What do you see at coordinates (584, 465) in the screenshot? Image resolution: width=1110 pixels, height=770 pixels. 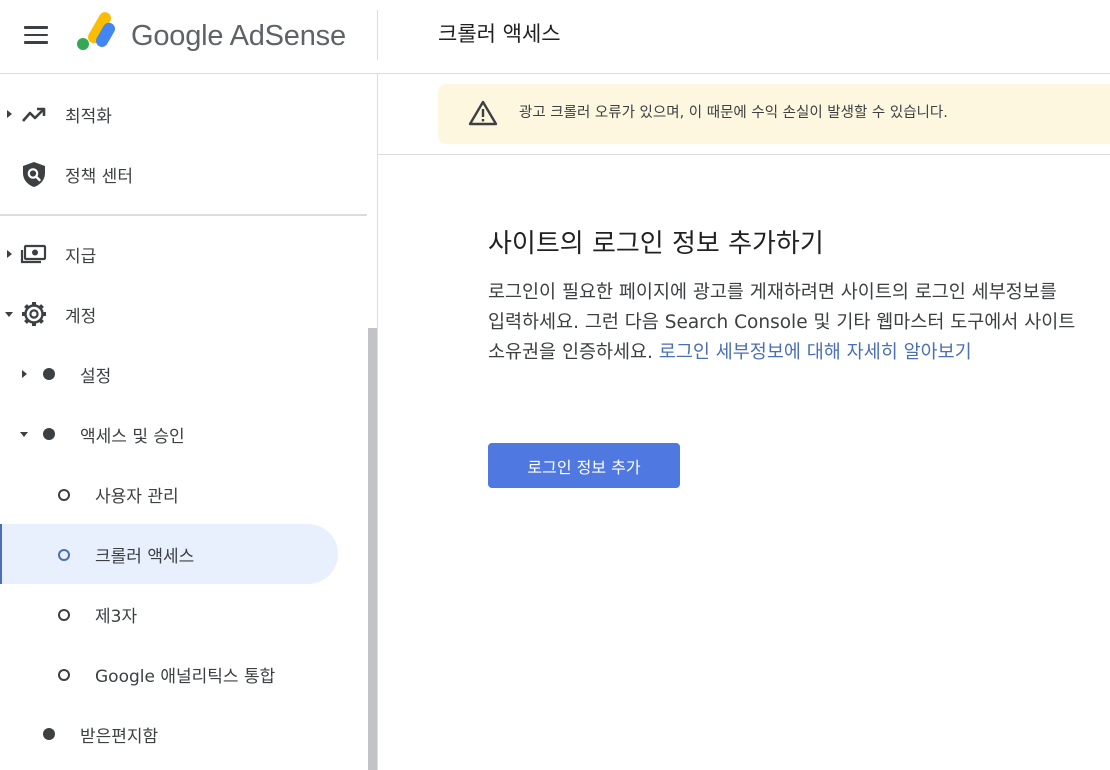 I see `add-login-info-button: 로그인 정보 추가` at bounding box center [584, 465].